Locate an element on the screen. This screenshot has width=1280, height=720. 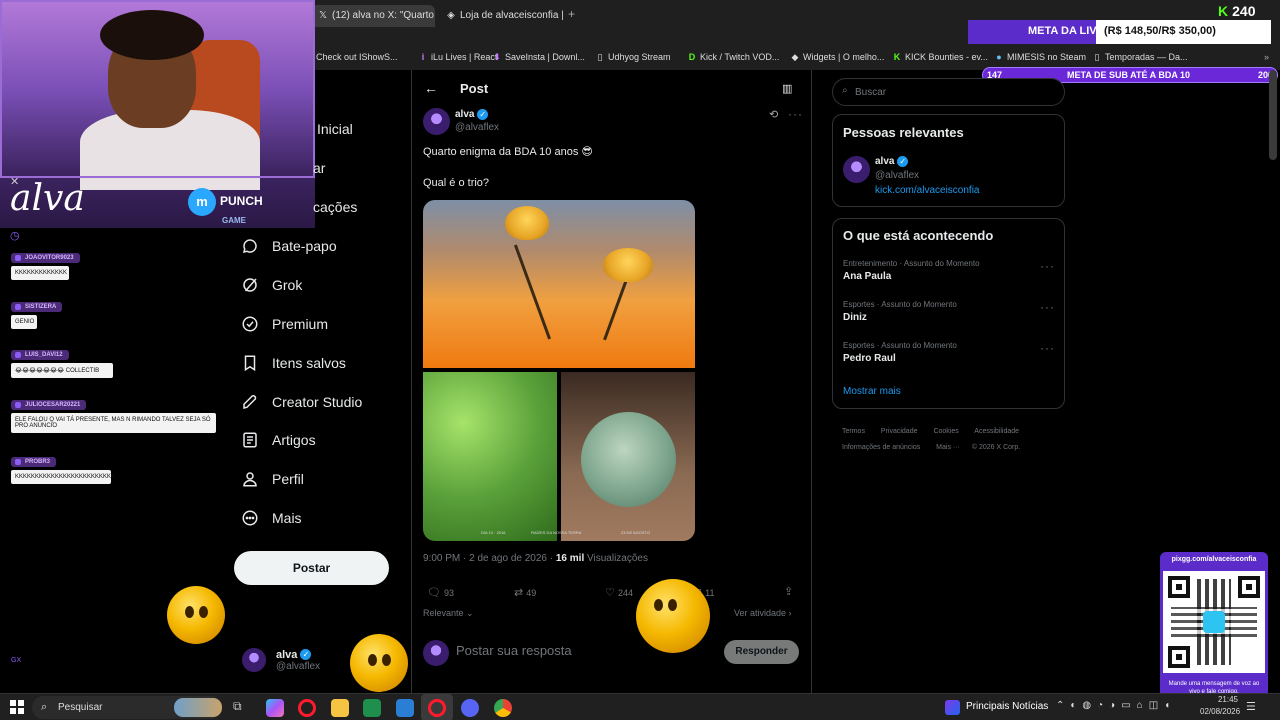
relevant-user: alva ✓ is located at coordinates (892, 162).